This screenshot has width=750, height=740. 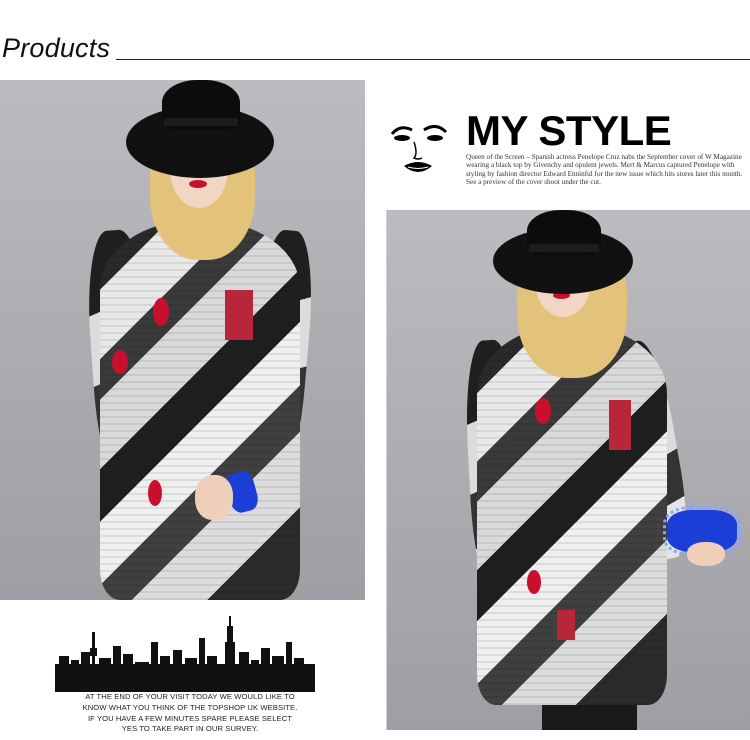 What do you see at coordinates (56, 48) in the screenshot?
I see `page-title: Products` at bounding box center [56, 48].